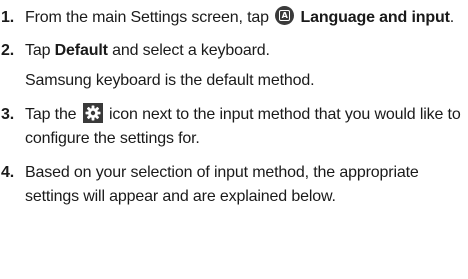  I want to click on option-name: Default, so click(81, 50).